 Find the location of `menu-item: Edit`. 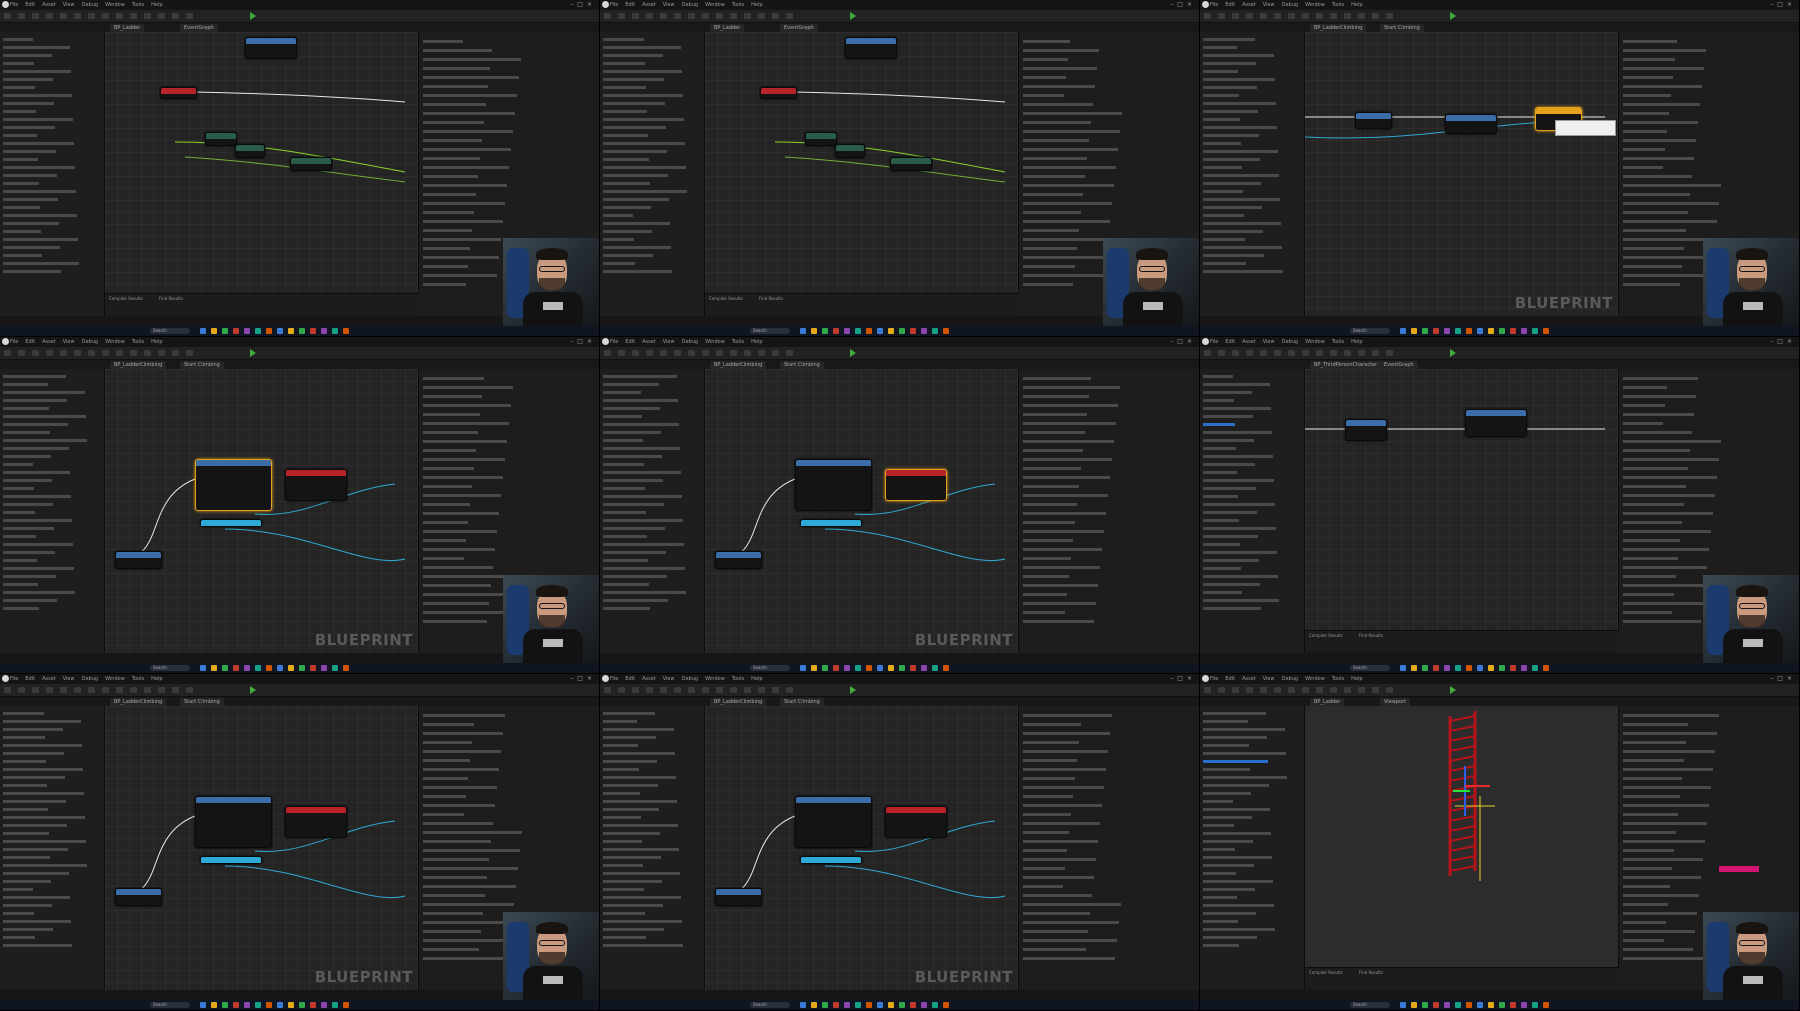

menu-item: Edit is located at coordinates (30, 5).